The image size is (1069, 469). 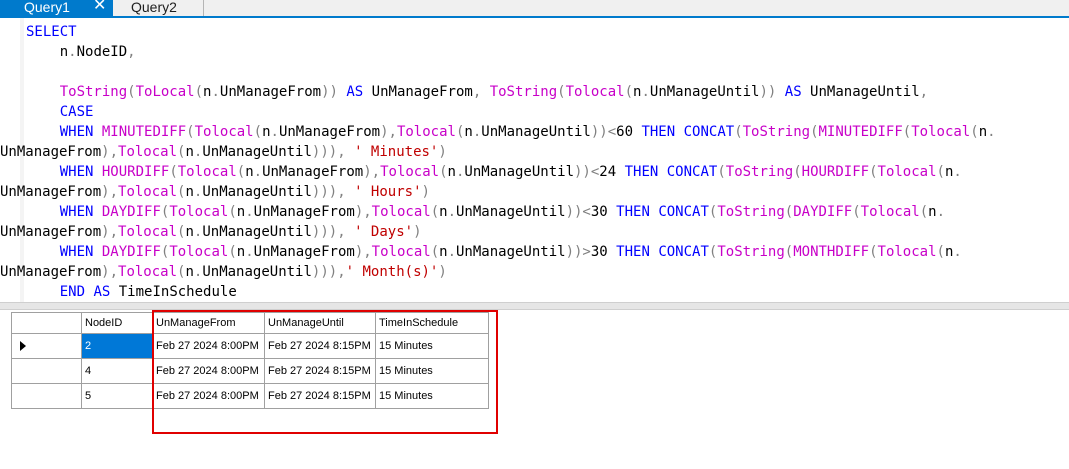 I want to click on code-token: ))),, so click(x=328, y=192).